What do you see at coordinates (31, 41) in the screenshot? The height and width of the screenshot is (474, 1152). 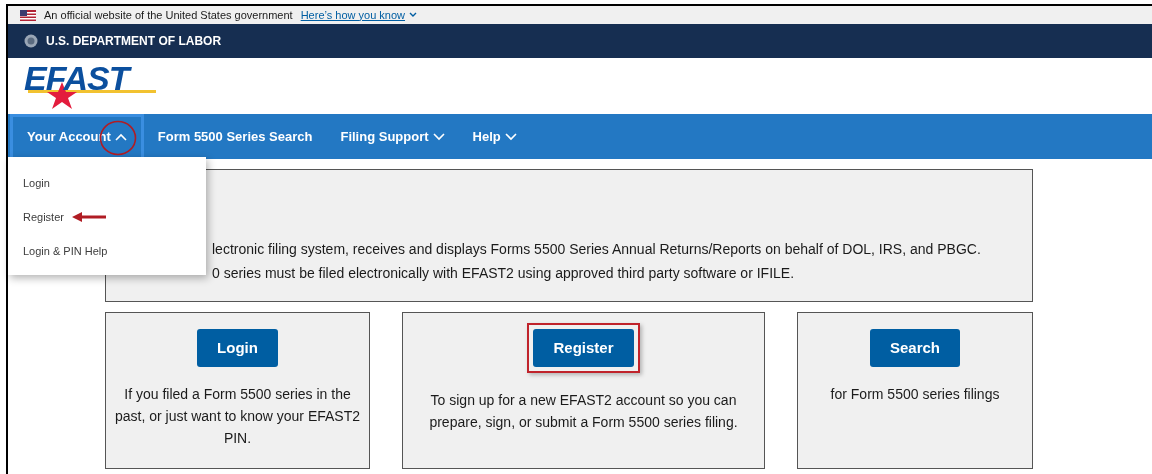 I see `seal-icon` at bounding box center [31, 41].